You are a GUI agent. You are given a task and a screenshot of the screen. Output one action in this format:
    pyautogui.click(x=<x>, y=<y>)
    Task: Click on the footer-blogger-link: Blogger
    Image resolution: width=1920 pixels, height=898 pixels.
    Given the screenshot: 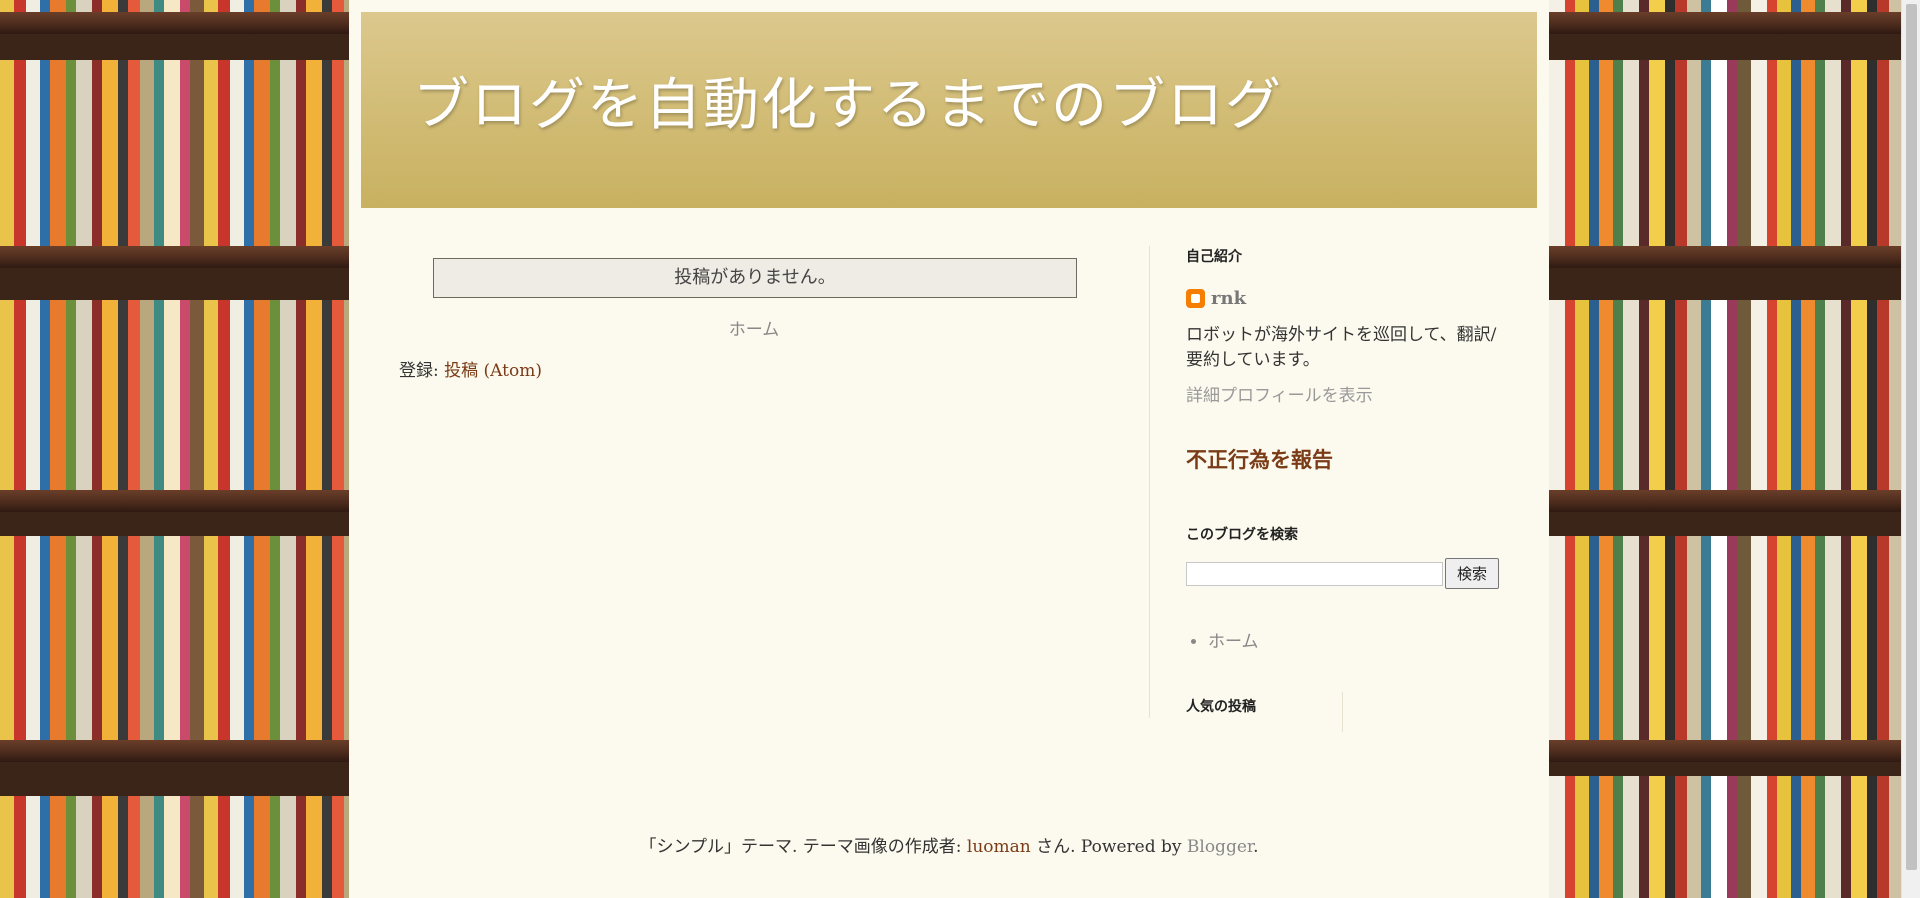 What is the action you would take?
    pyautogui.click(x=1220, y=847)
    